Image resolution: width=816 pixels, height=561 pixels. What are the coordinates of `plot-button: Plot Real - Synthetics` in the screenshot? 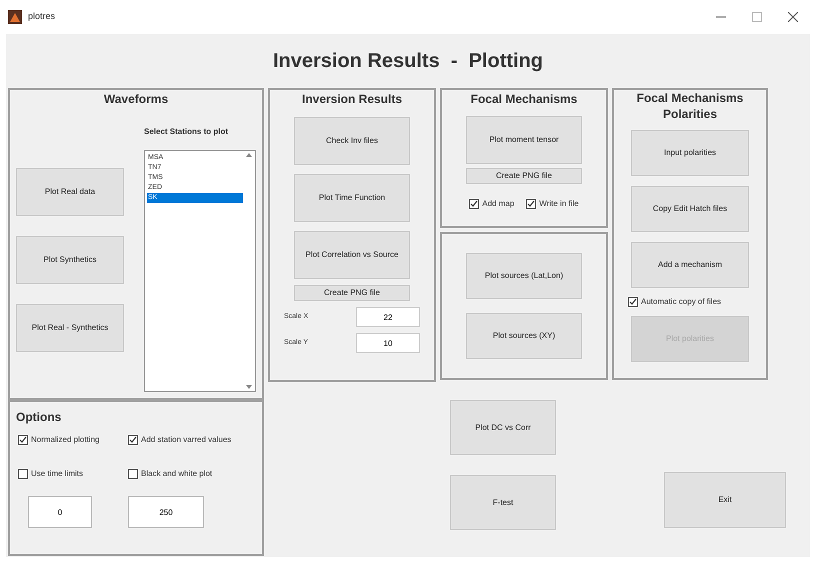 It's located at (70, 328).